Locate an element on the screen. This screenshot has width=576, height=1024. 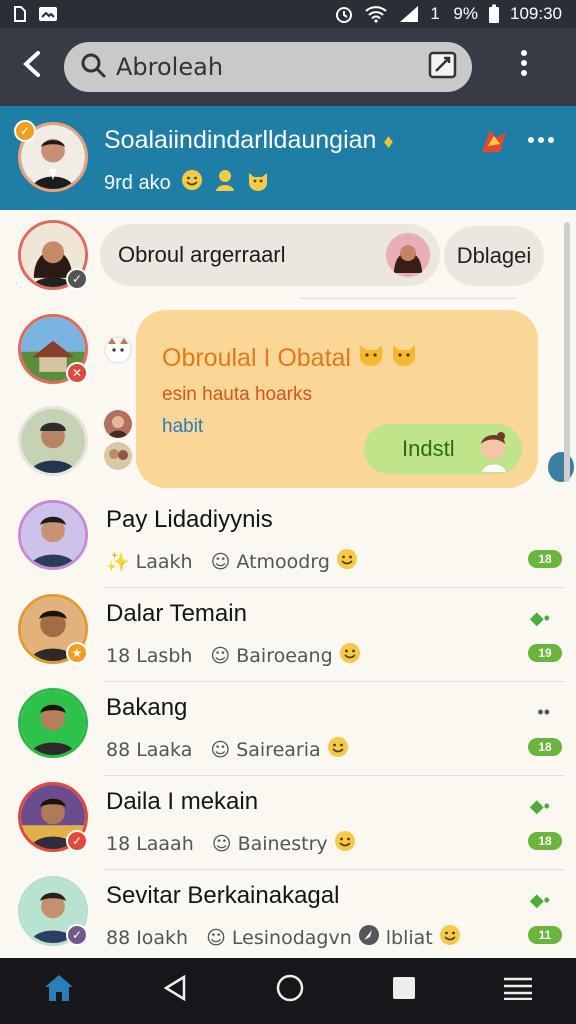
chat-preview: 18 Lasbh ☺ Bairoeang is located at coordinates (233, 655).